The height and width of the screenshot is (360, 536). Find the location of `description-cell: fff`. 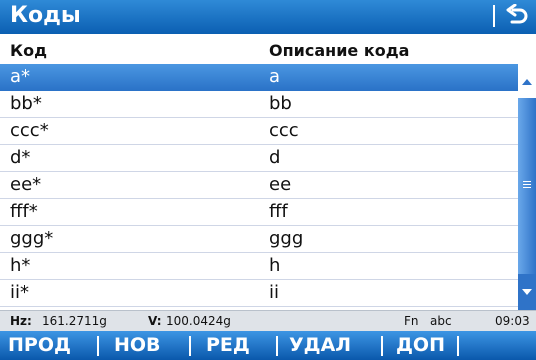

description-cell: fff is located at coordinates (278, 211).